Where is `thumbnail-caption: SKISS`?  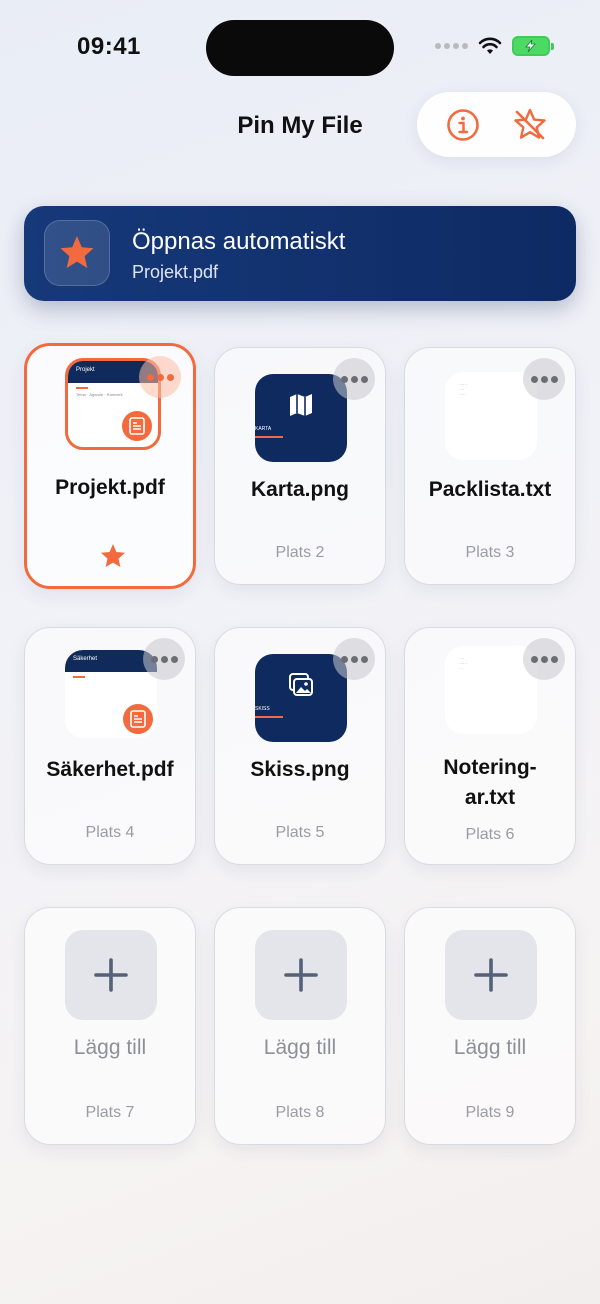 thumbnail-caption: SKISS is located at coordinates (262, 709).